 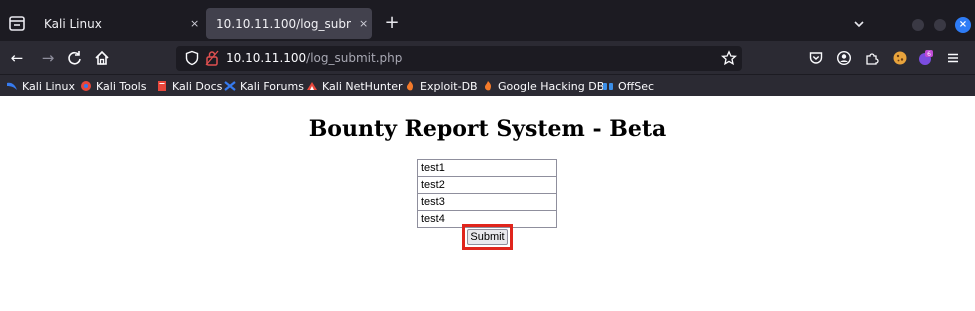 What do you see at coordinates (362, 86) in the screenshot?
I see `bookmark-label: Kali NetHunter` at bounding box center [362, 86].